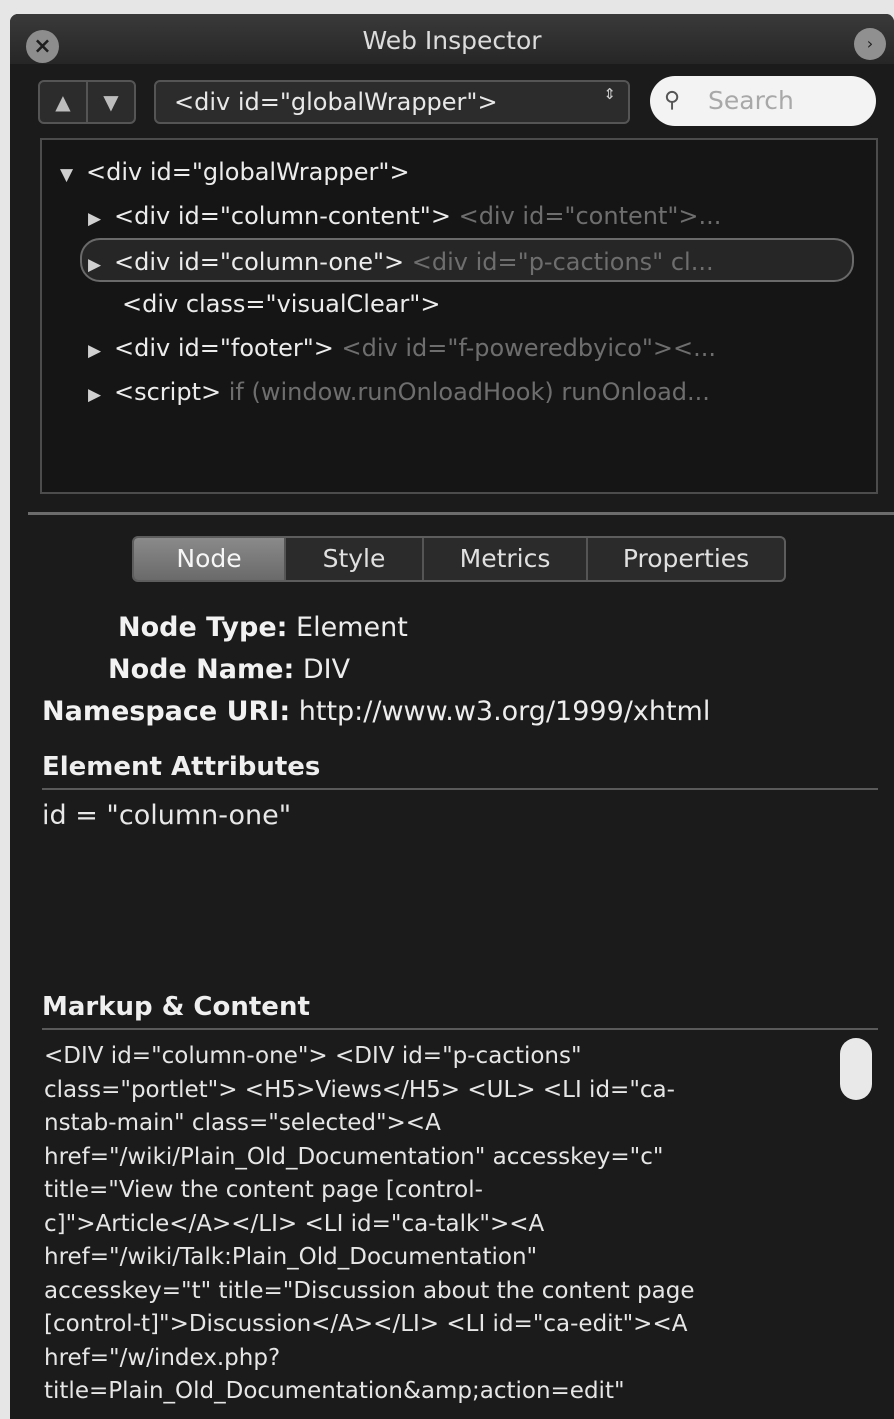 The height and width of the screenshot is (1419, 894). I want to click on node-type-row: Node Type: Element, so click(263, 628).